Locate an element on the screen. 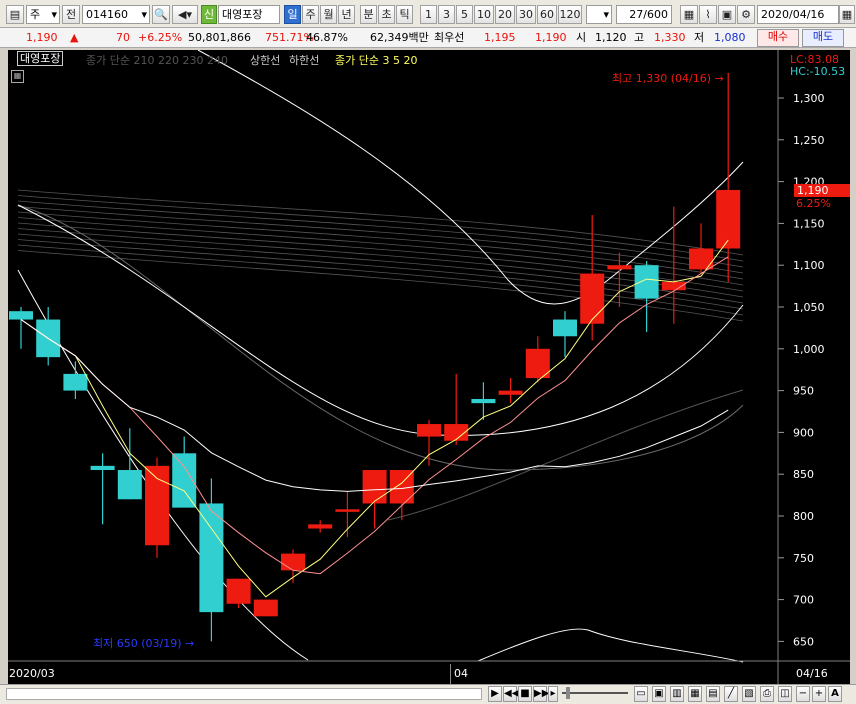  trade-amount: 62,349백만 is located at coordinates (399, 37).